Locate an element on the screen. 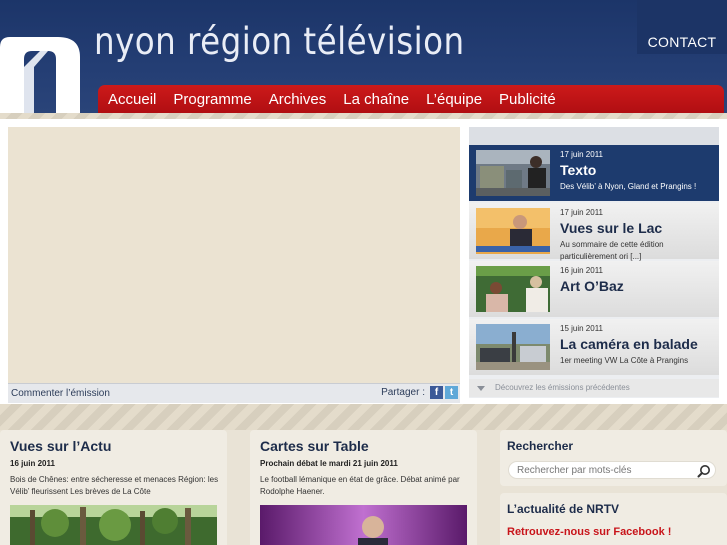 The width and height of the screenshot is (727, 545). share-label: Partager : is located at coordinates (403, 392).